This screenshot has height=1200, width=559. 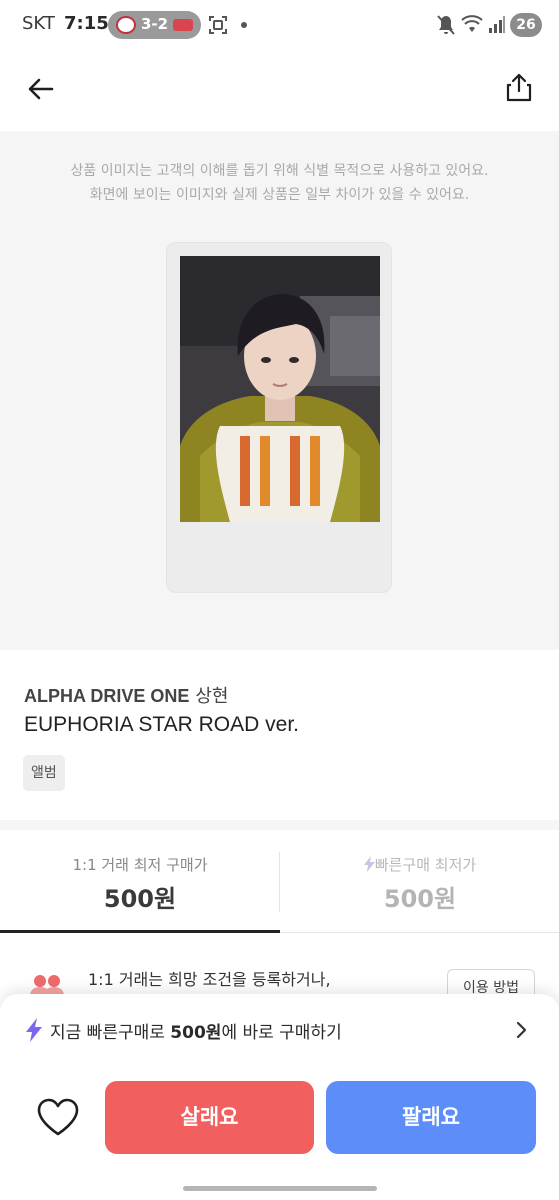 What do you see at coordinates (279, 825) in the screenshot?
I see `section-divider` at bounding box center [279, 825].